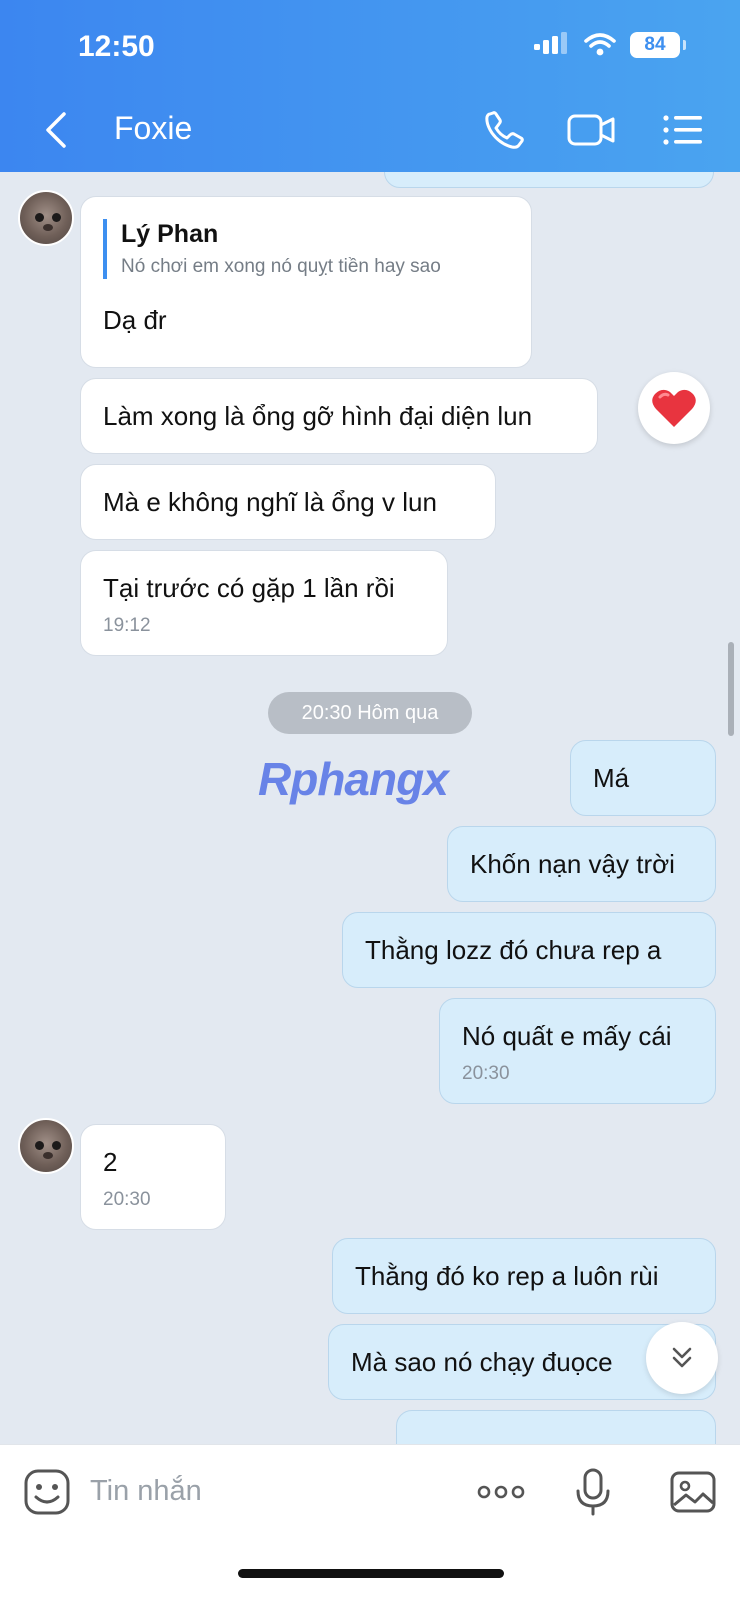 Image resolution: width=740 pixels, height=1600 pixels. What do you see at coordinates (482, 1362) in the screenshot?
I see `message-text: Mà sao nó chạy đuọce` at bounding box center [482, 1362].